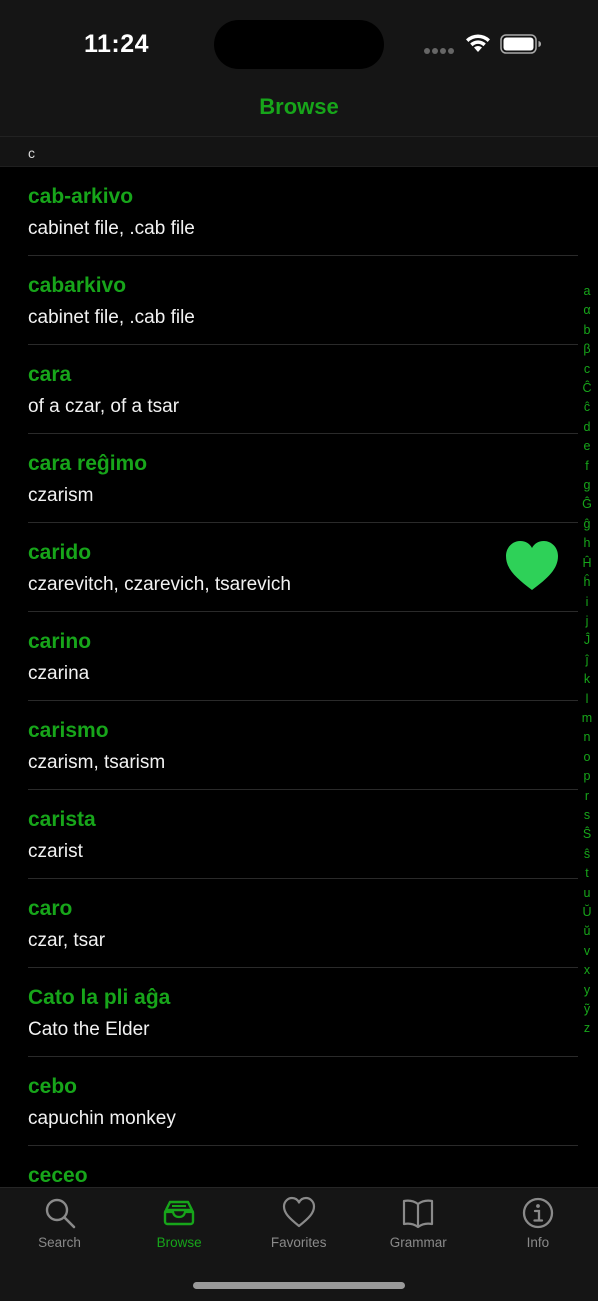 The image size is (598, 1301). Describe the element at coordinates (299, 834) in the screenshot. I see `list-item: carista czarist` at that location.